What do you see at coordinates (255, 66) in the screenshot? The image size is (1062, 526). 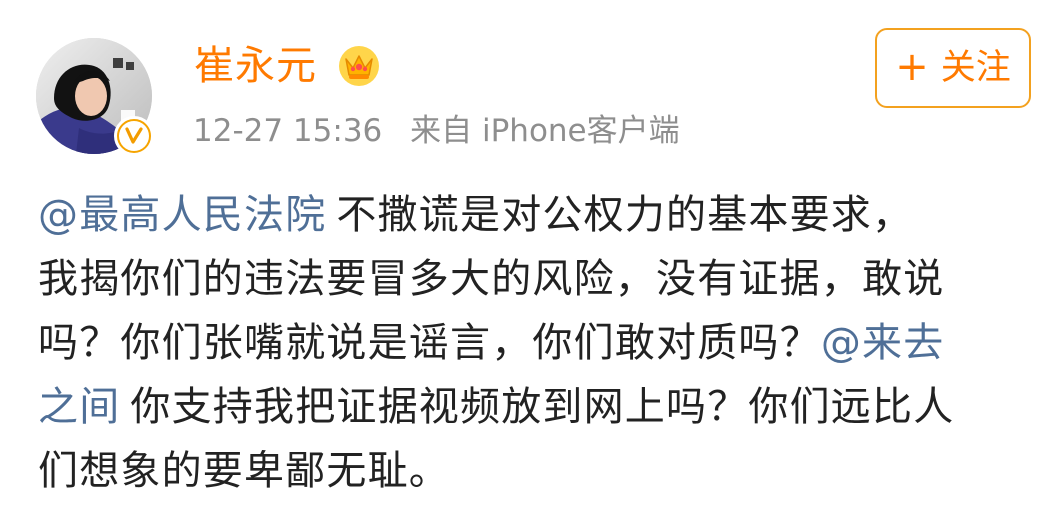 I see `username: 崔永元` at bounding box center [255, 66].